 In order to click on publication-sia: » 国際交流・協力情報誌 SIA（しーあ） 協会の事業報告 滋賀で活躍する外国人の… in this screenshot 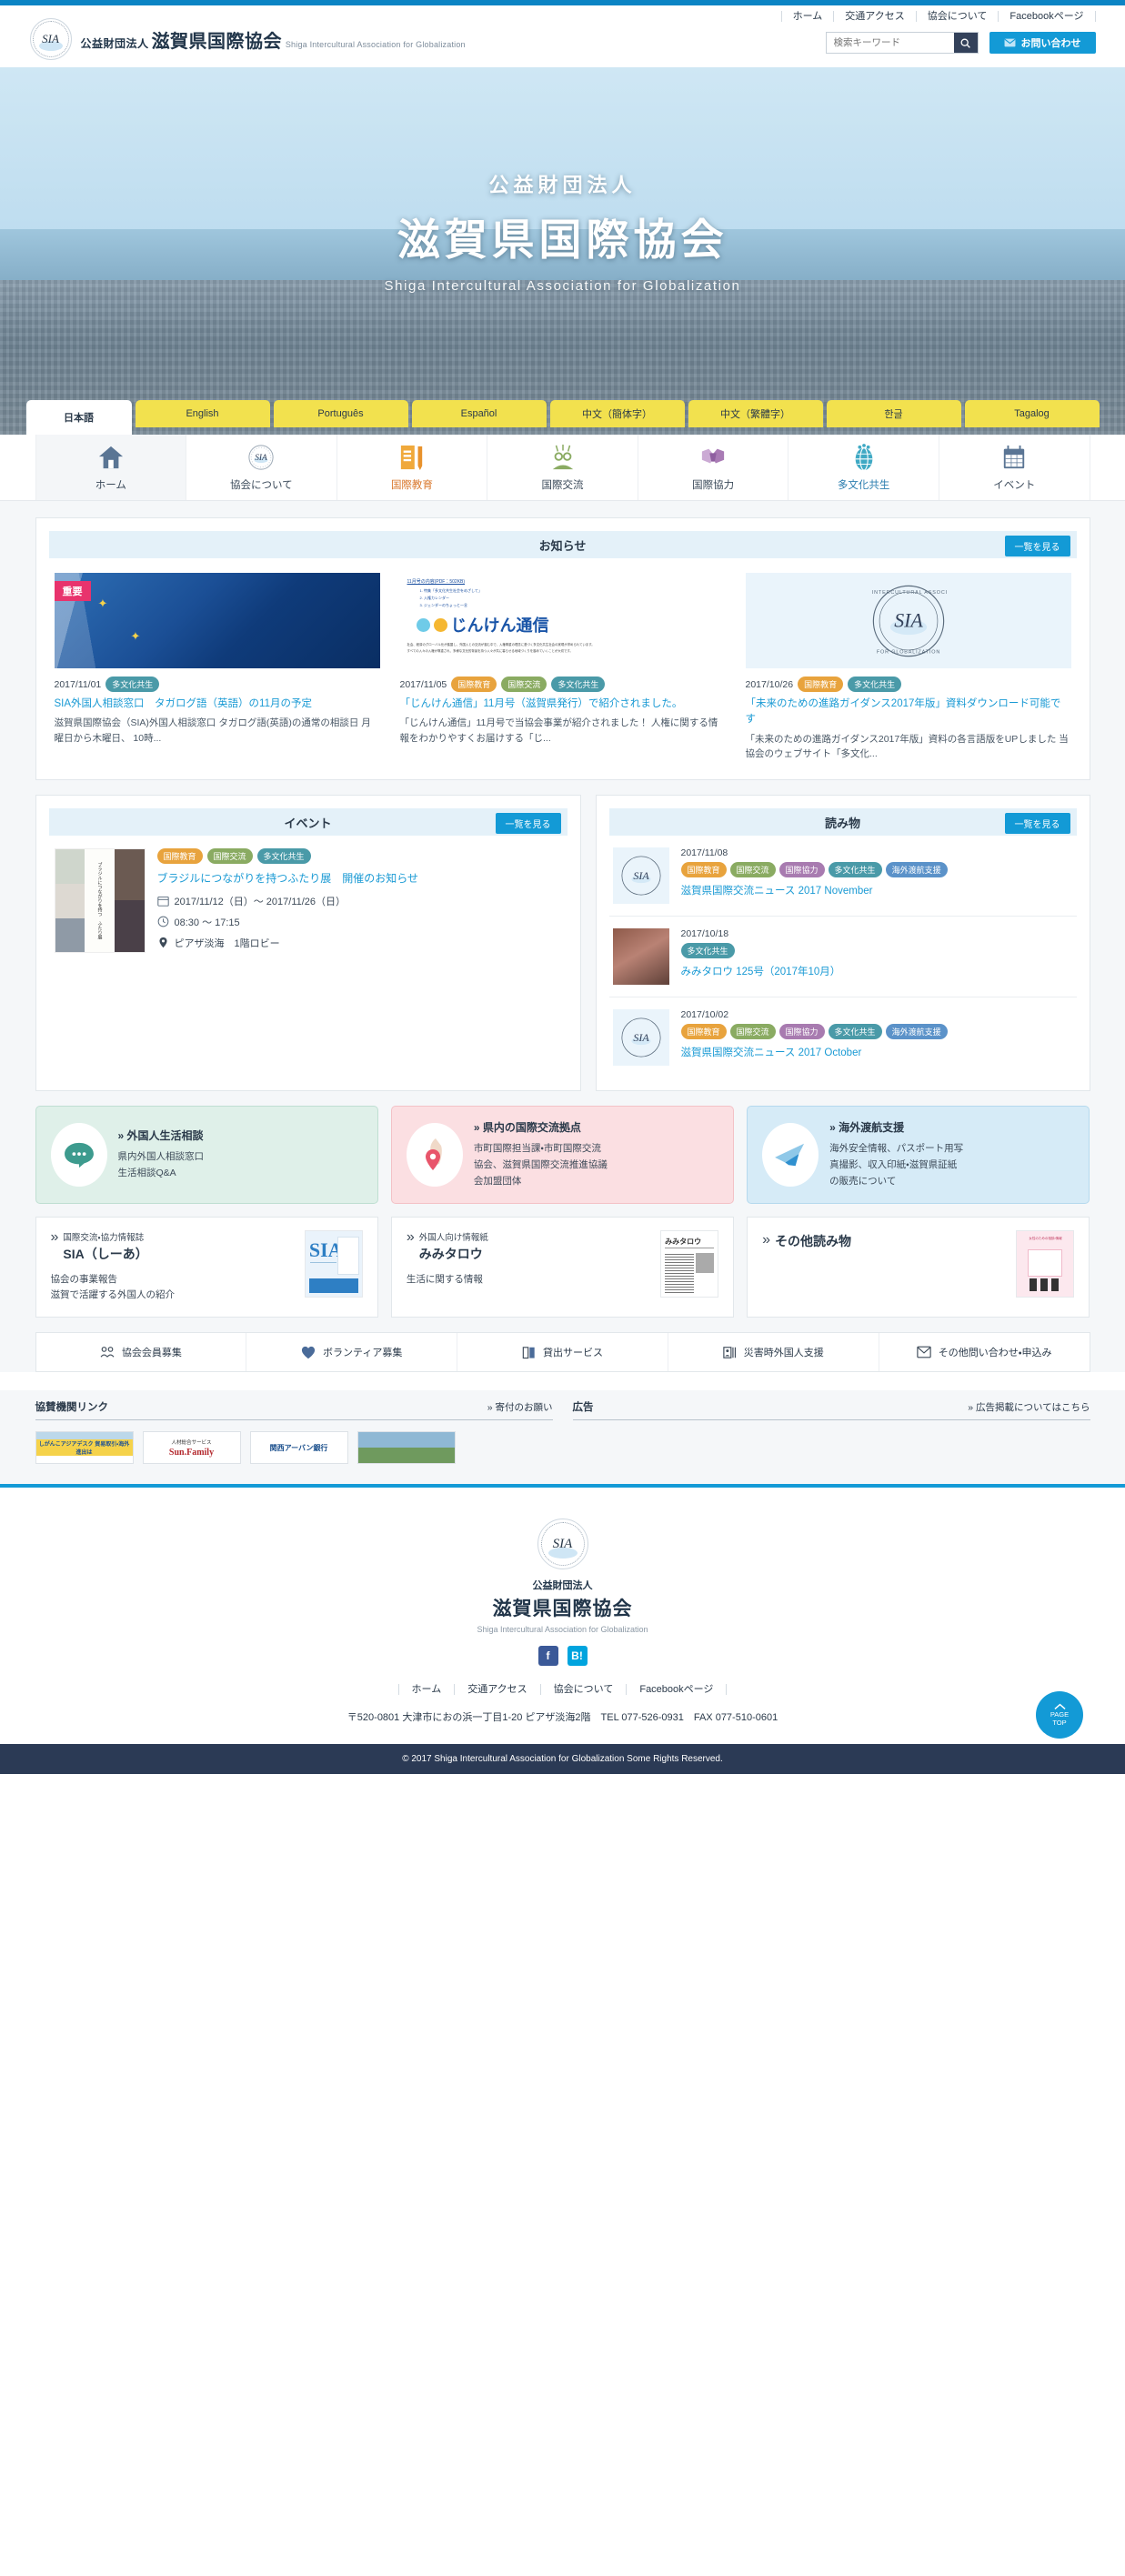, I will do `click(207, 1267)`.